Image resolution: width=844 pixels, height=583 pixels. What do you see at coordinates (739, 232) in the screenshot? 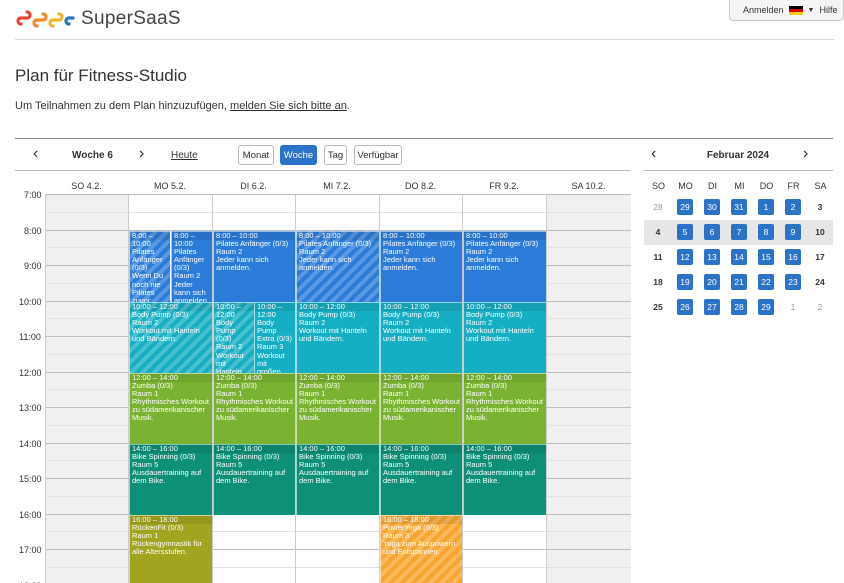
I see `minical-day: 7` at bounding box center [739, 232].